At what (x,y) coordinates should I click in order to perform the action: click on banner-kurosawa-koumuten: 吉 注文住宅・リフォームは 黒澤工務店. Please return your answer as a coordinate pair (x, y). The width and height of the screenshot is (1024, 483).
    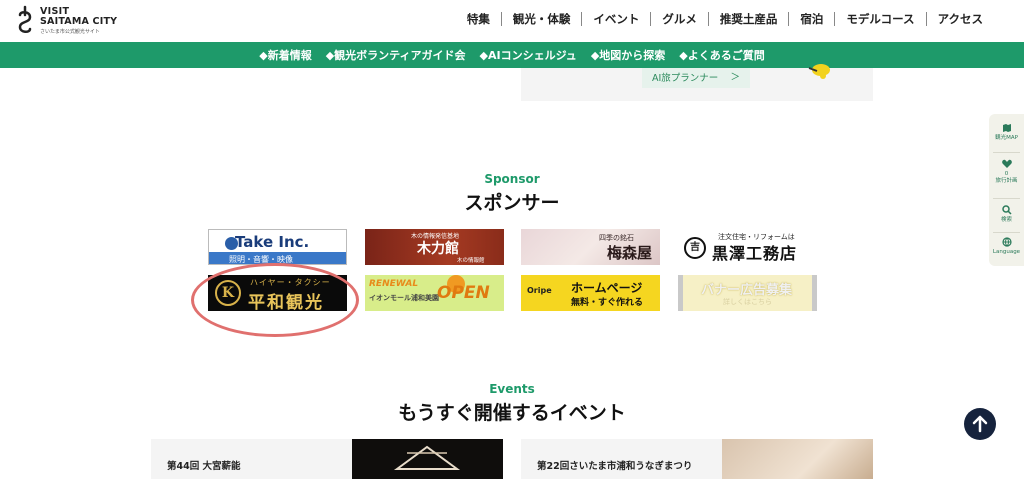
    Looking at the image, I should click on (747, 247).